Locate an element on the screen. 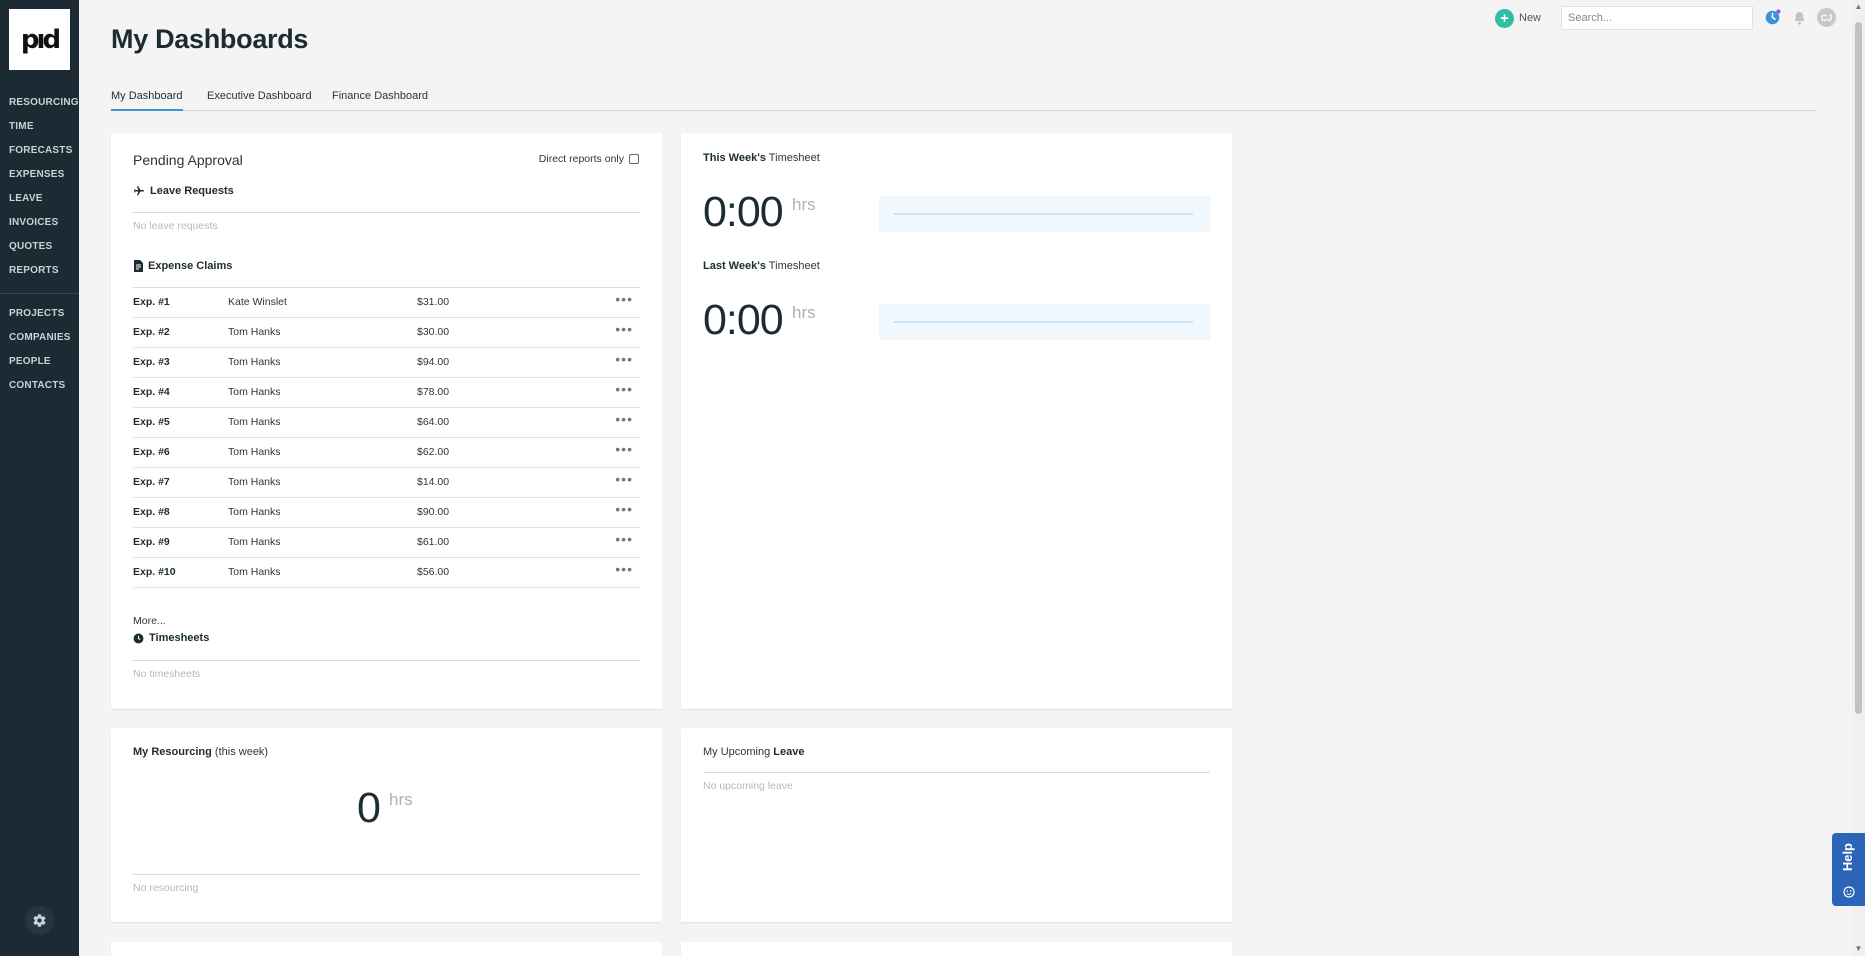 This screenshot has width=1865, height=956. gear-icon is located at coordinates (39, 920).